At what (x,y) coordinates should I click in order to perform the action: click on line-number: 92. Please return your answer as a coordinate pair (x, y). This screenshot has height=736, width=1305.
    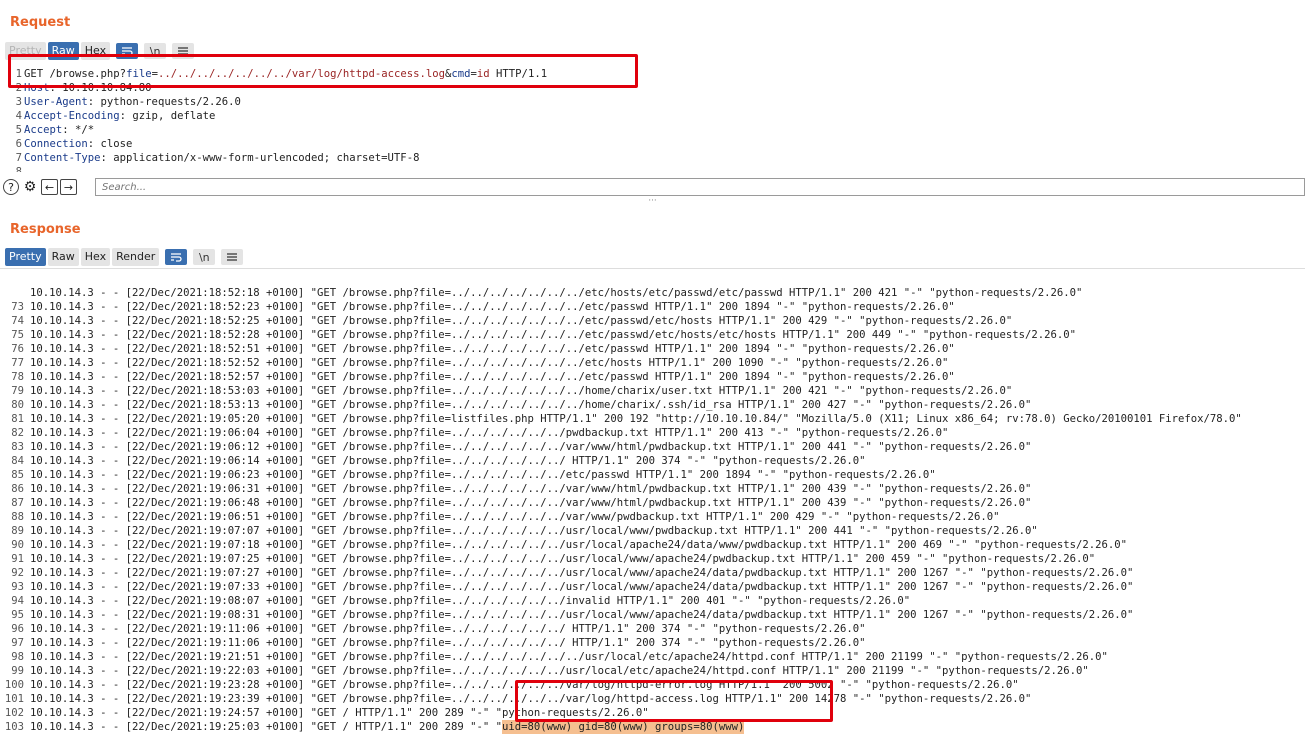
    Looking at the image, I should click on (17, 573).